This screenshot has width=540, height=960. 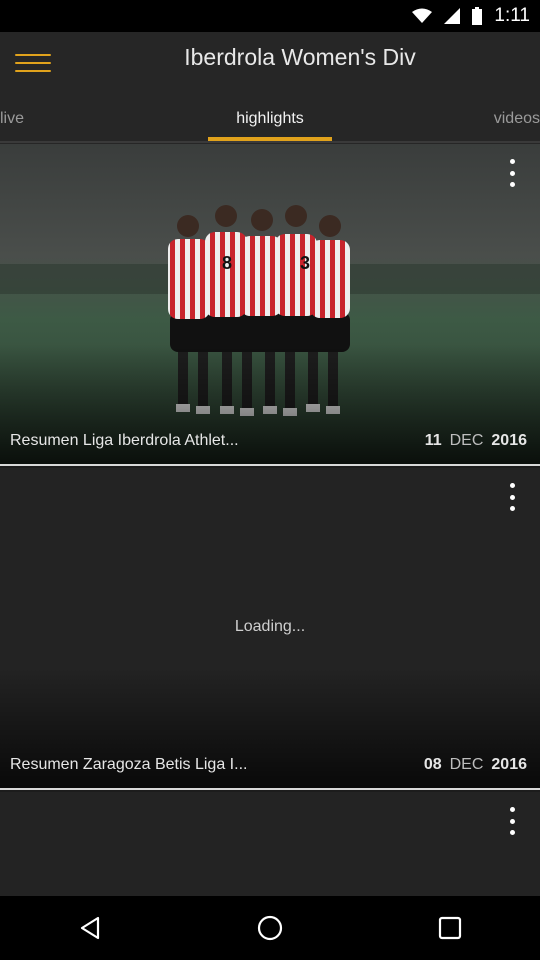 I want to click on recents-icon, so click(x=450, y=928).